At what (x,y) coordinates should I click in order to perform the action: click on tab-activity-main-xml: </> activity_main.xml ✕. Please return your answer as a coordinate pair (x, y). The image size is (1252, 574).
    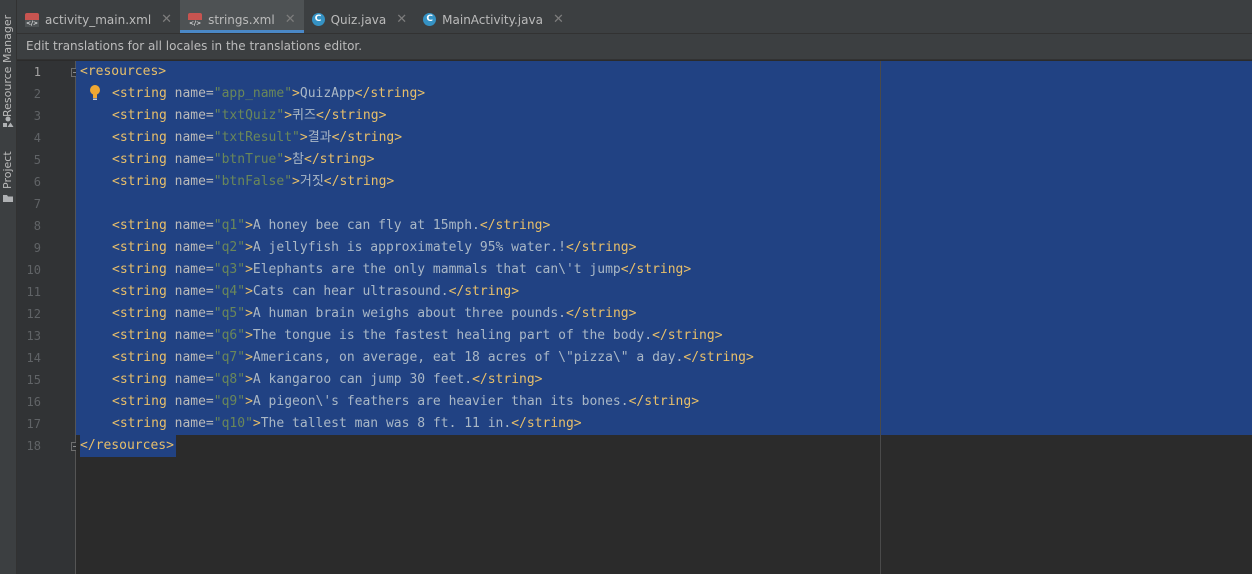
    Looking at the image, I should click on (98, 16).